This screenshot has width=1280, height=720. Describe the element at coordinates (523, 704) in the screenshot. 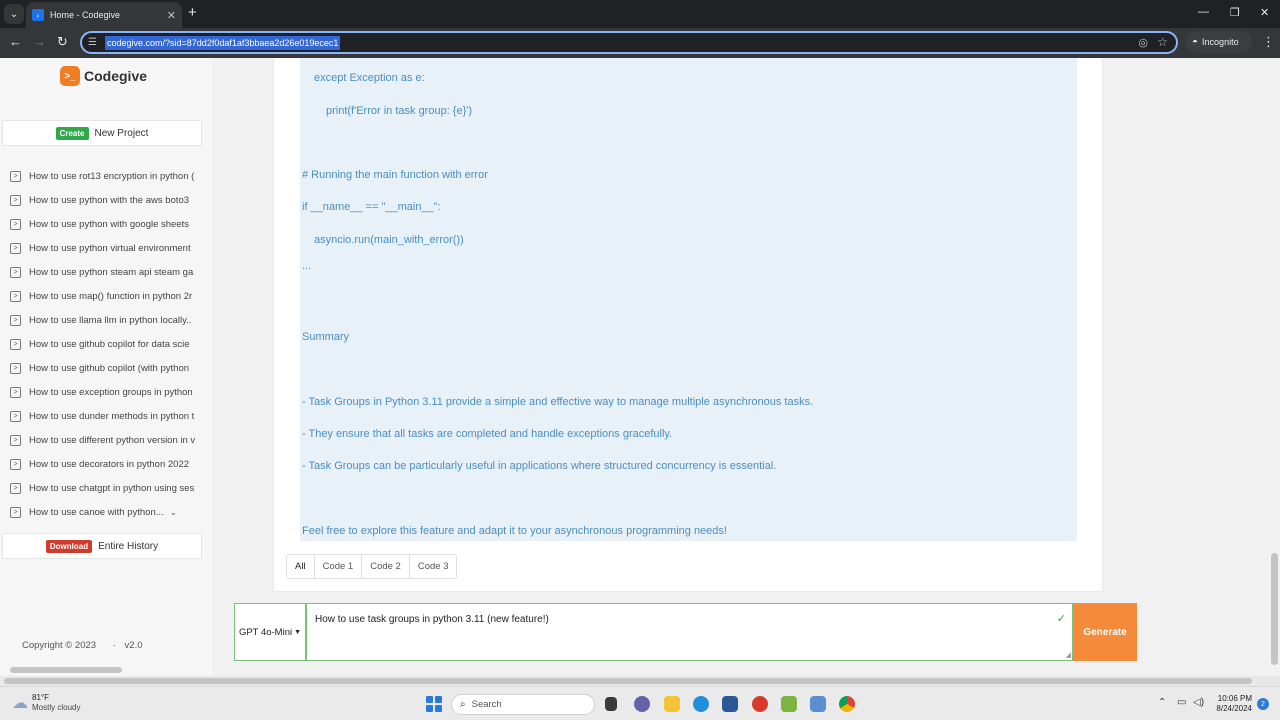

I see `taskbar-search: ⌕ Search` at that location.